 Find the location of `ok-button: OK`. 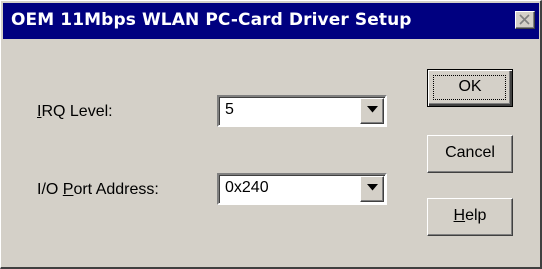

ok-button: OK is located at coordinates (470, 88).